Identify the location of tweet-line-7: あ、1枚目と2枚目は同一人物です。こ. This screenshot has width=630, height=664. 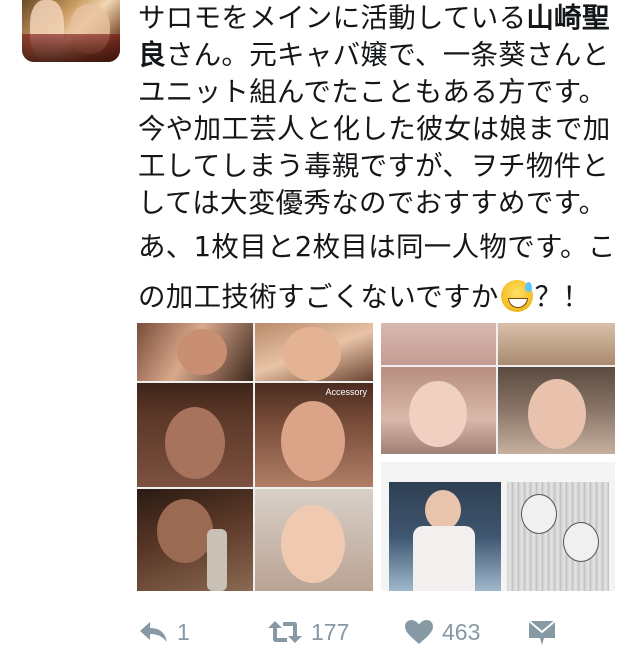
(377, 247).